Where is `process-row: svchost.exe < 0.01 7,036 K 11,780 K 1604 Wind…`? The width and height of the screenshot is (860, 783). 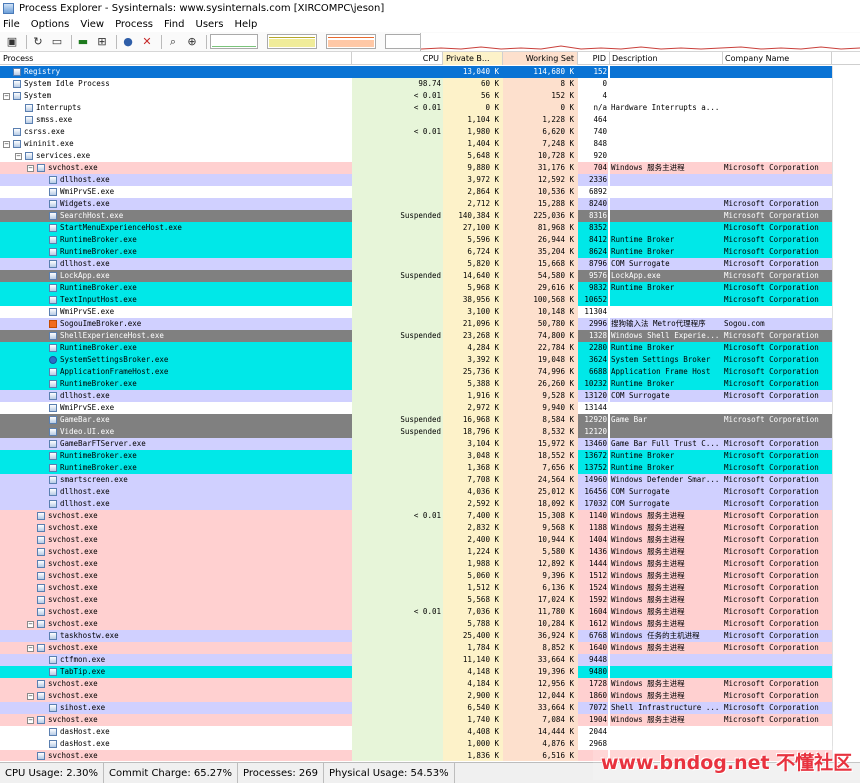 process-row: svchost.exe < 0.01 7,036 K 11,780 K 1604 Wind… is located at coordinates (430, 612).